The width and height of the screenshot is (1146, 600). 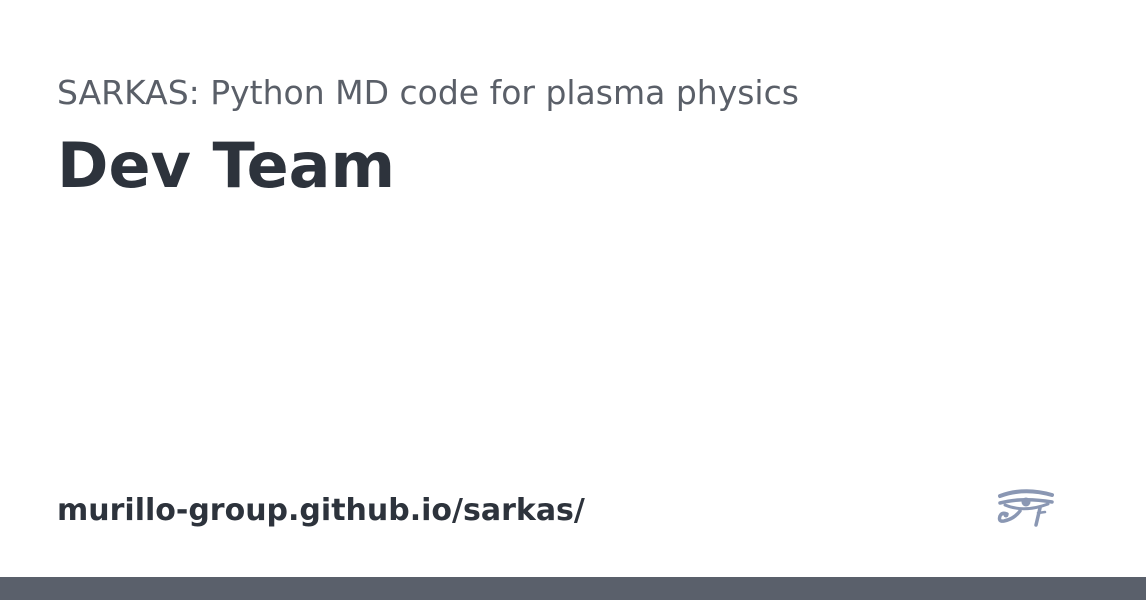 What do you see at coordinates (226, 165) in the screenshot?
I see `page-title: Dev Team` at bounding box center [226, 165].